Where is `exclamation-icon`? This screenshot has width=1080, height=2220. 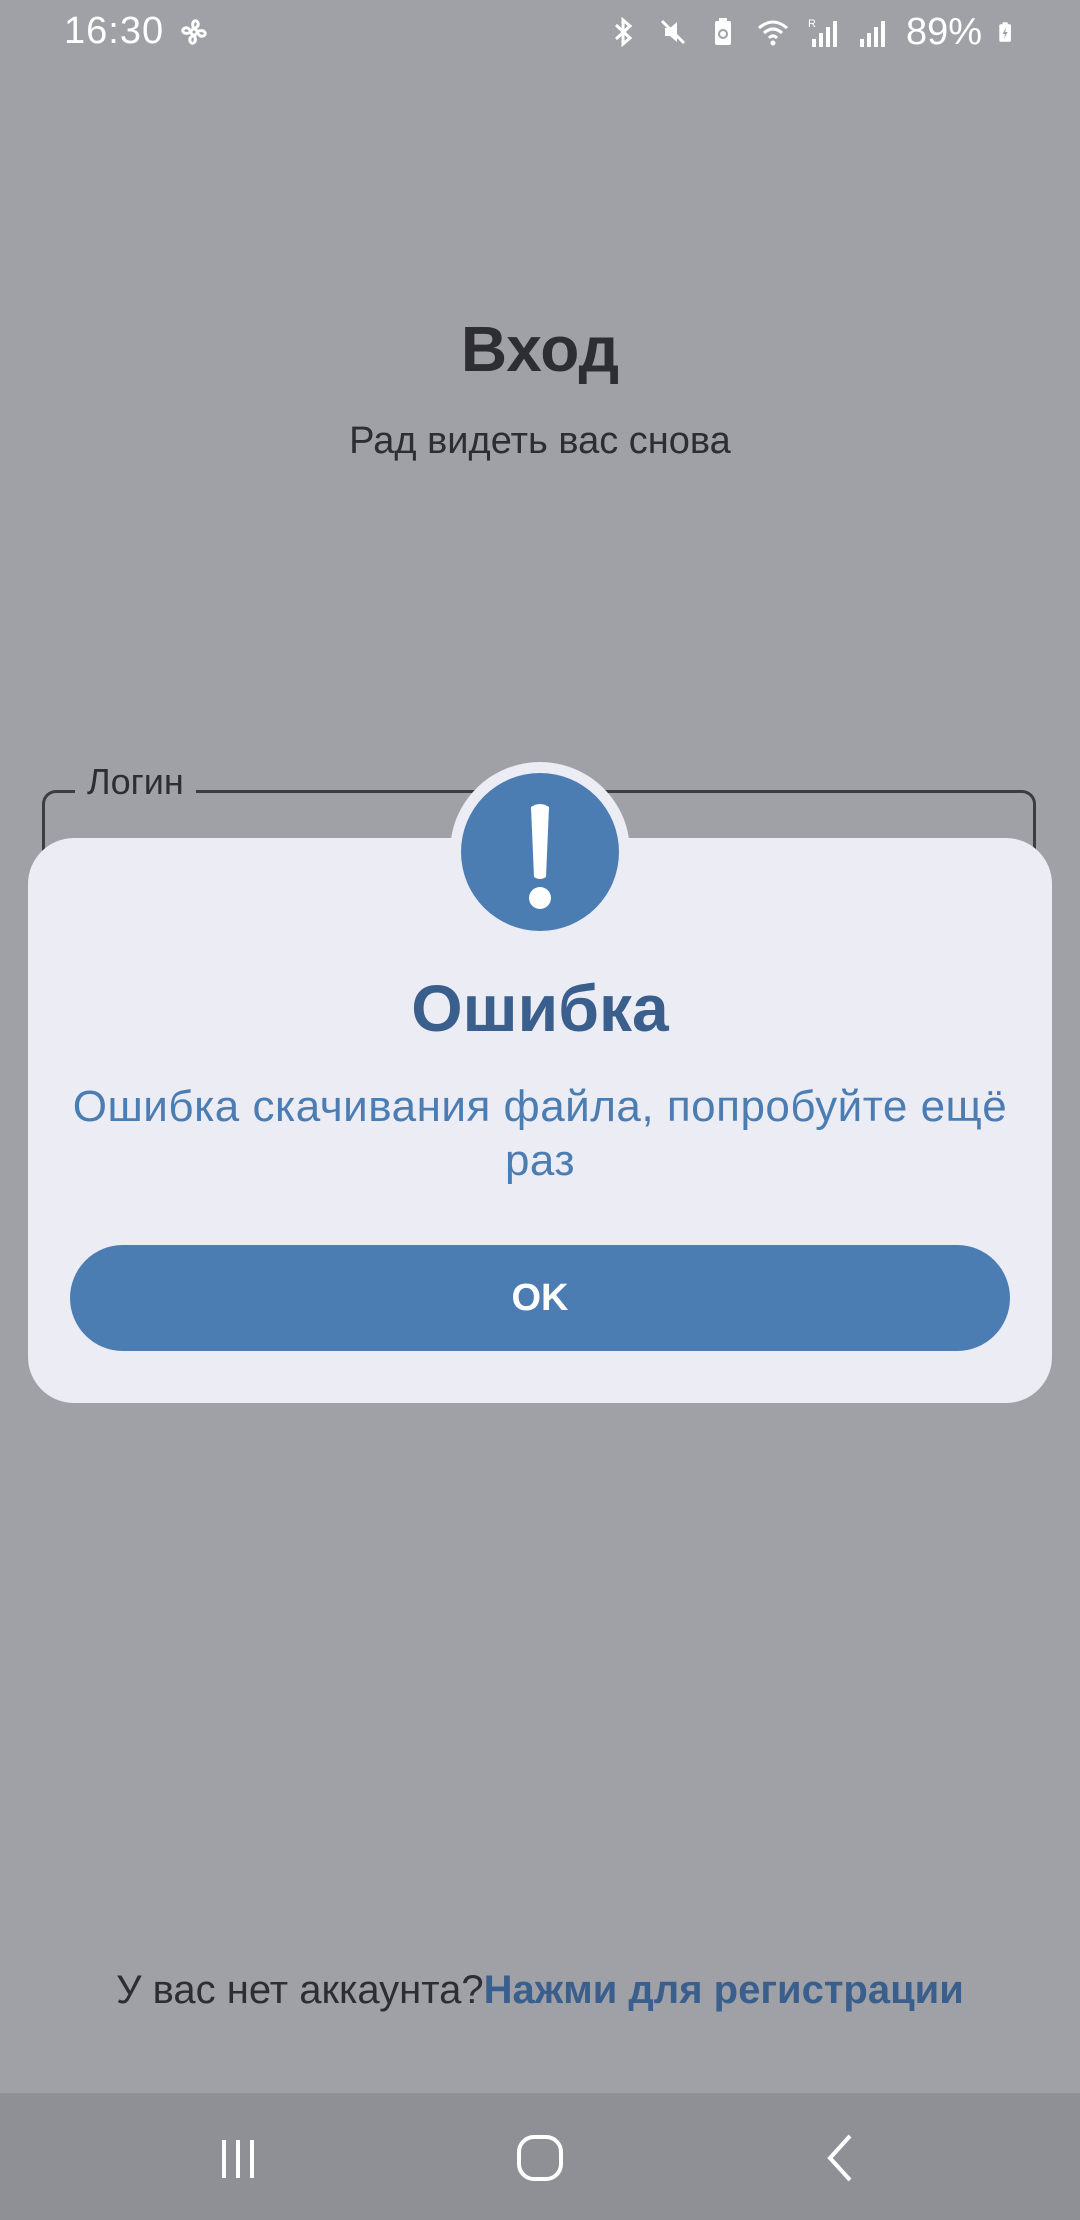
exclamation-icon is located at coordinates (540, 852).